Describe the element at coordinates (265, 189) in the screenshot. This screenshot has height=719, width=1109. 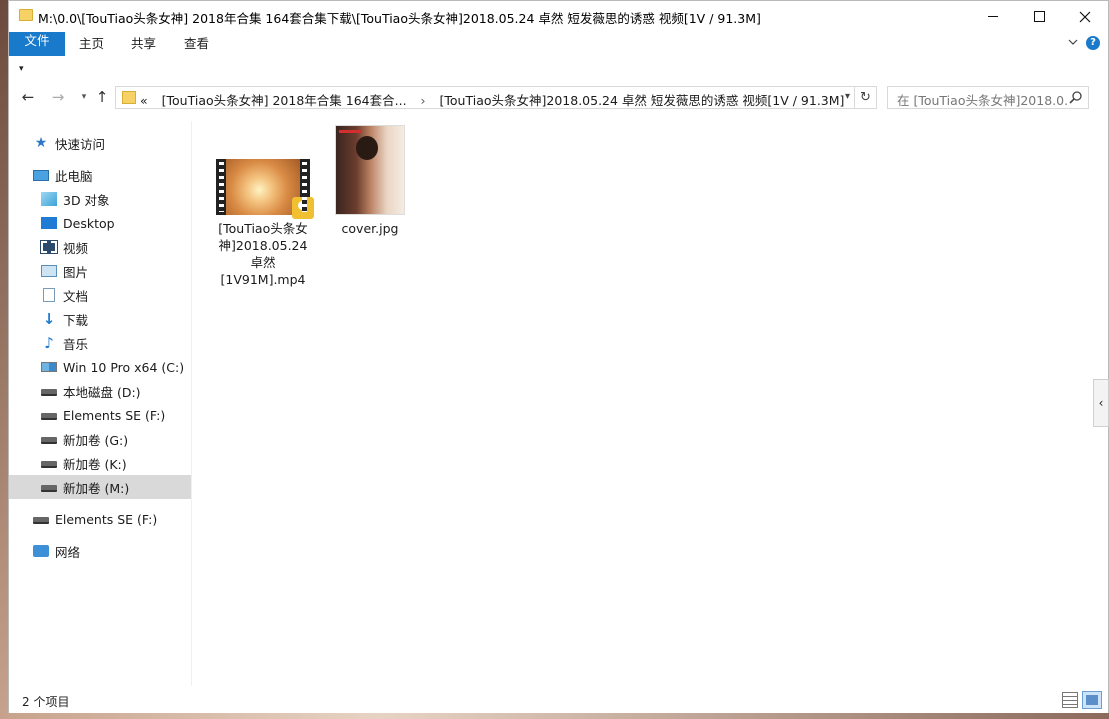
I see `video-thumbnail` at that location.